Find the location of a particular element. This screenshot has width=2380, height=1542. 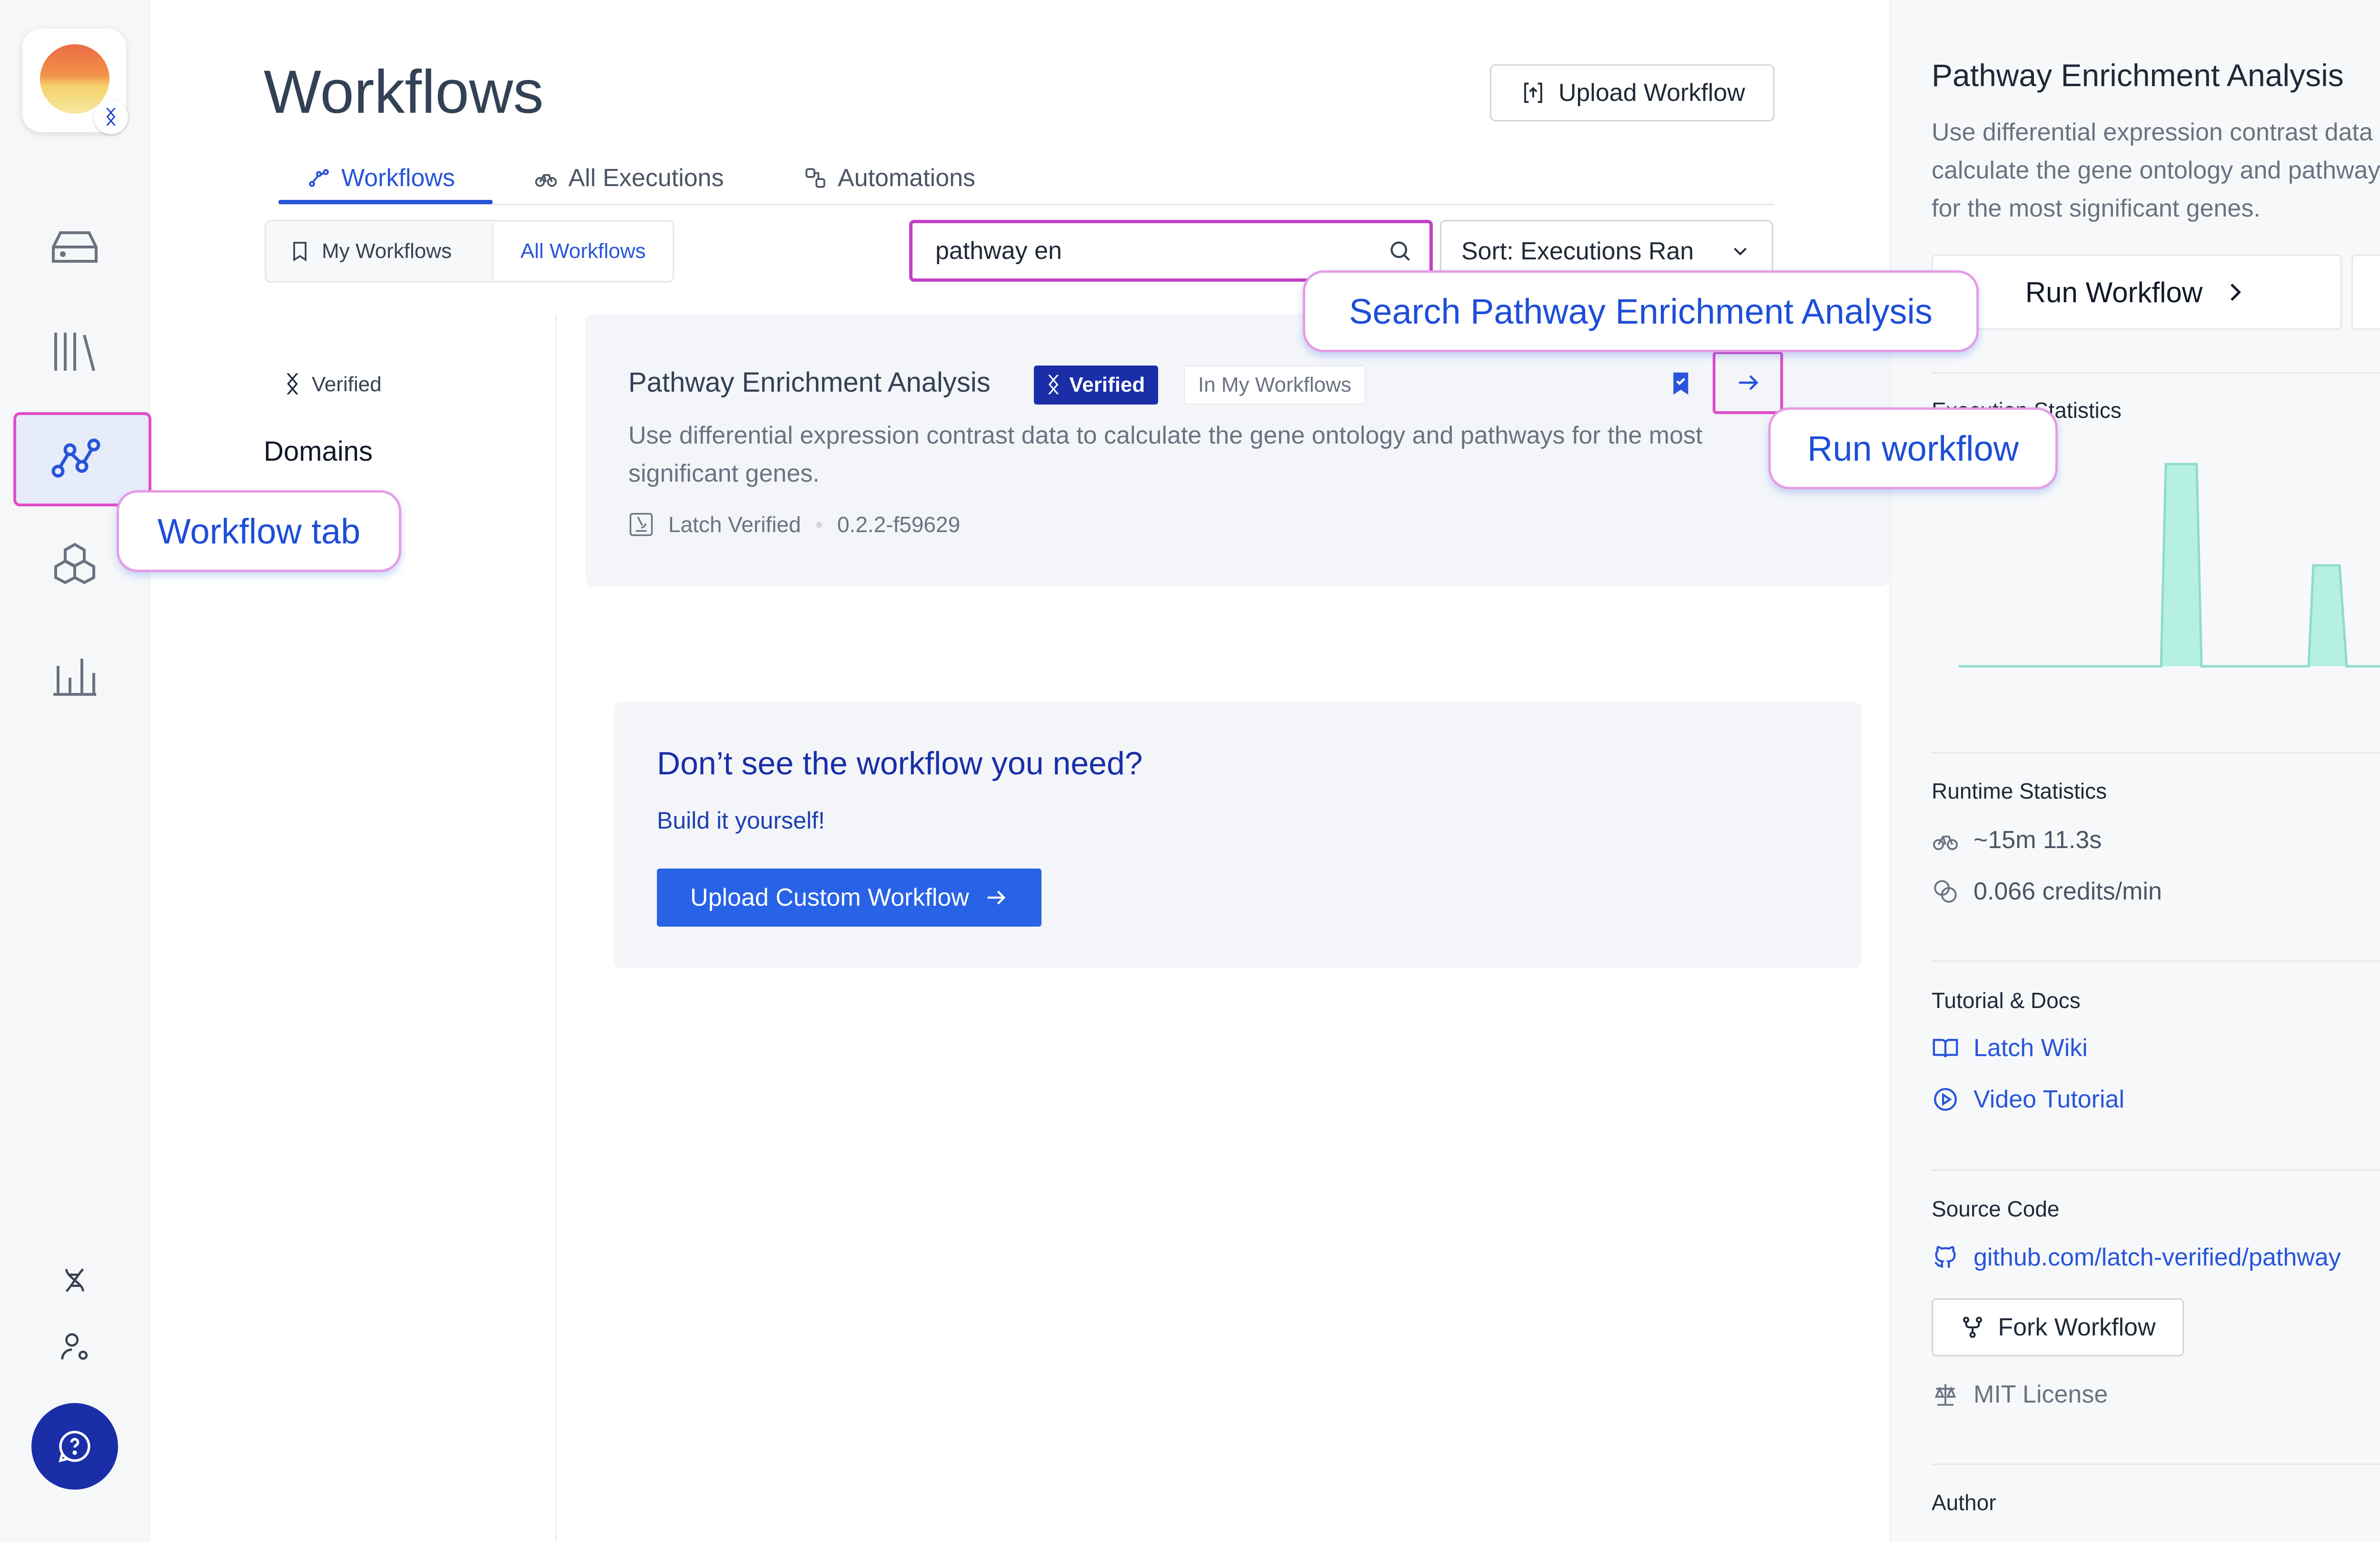

upload-icon is located at coordinates (1533, 92).